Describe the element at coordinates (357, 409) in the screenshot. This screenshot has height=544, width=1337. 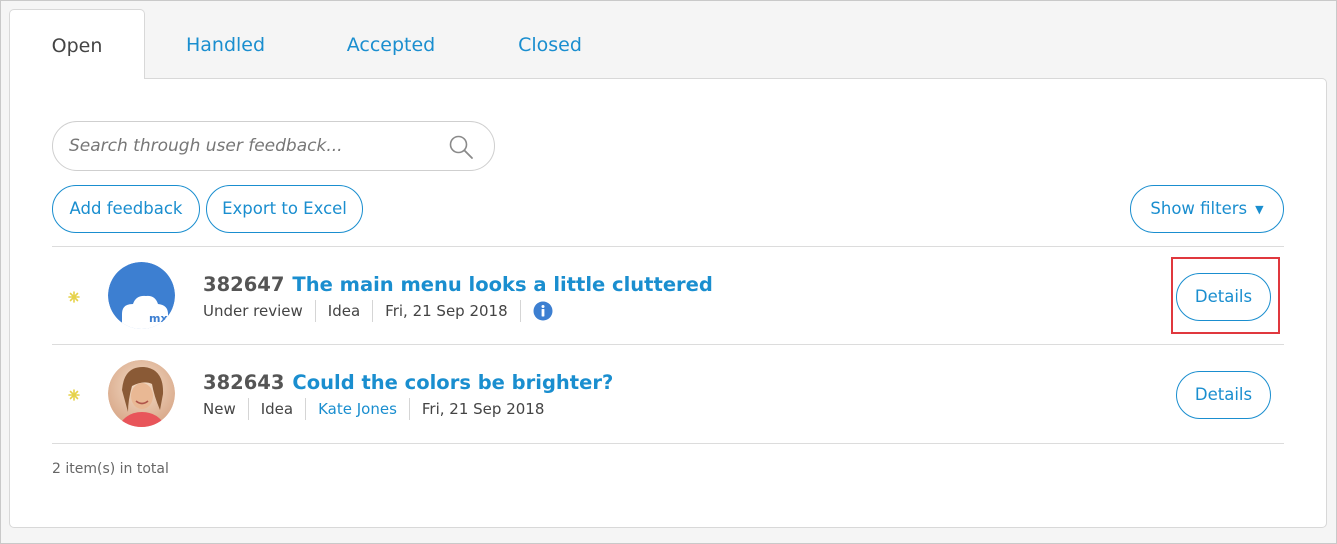
I see `item-author-link: Kate Jones` at that location.